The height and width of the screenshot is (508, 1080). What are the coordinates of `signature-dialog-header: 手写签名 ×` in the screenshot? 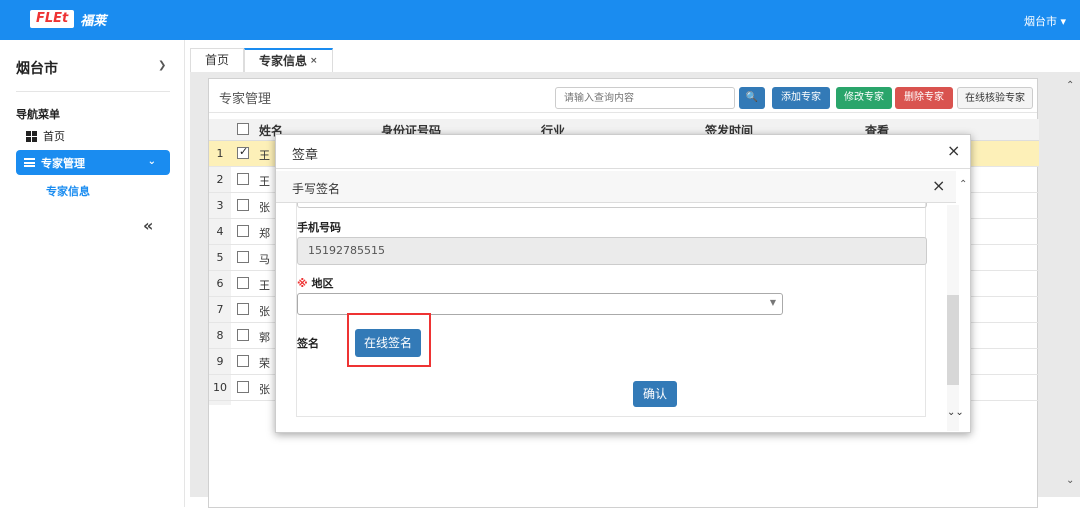 It's located at (616, 187).